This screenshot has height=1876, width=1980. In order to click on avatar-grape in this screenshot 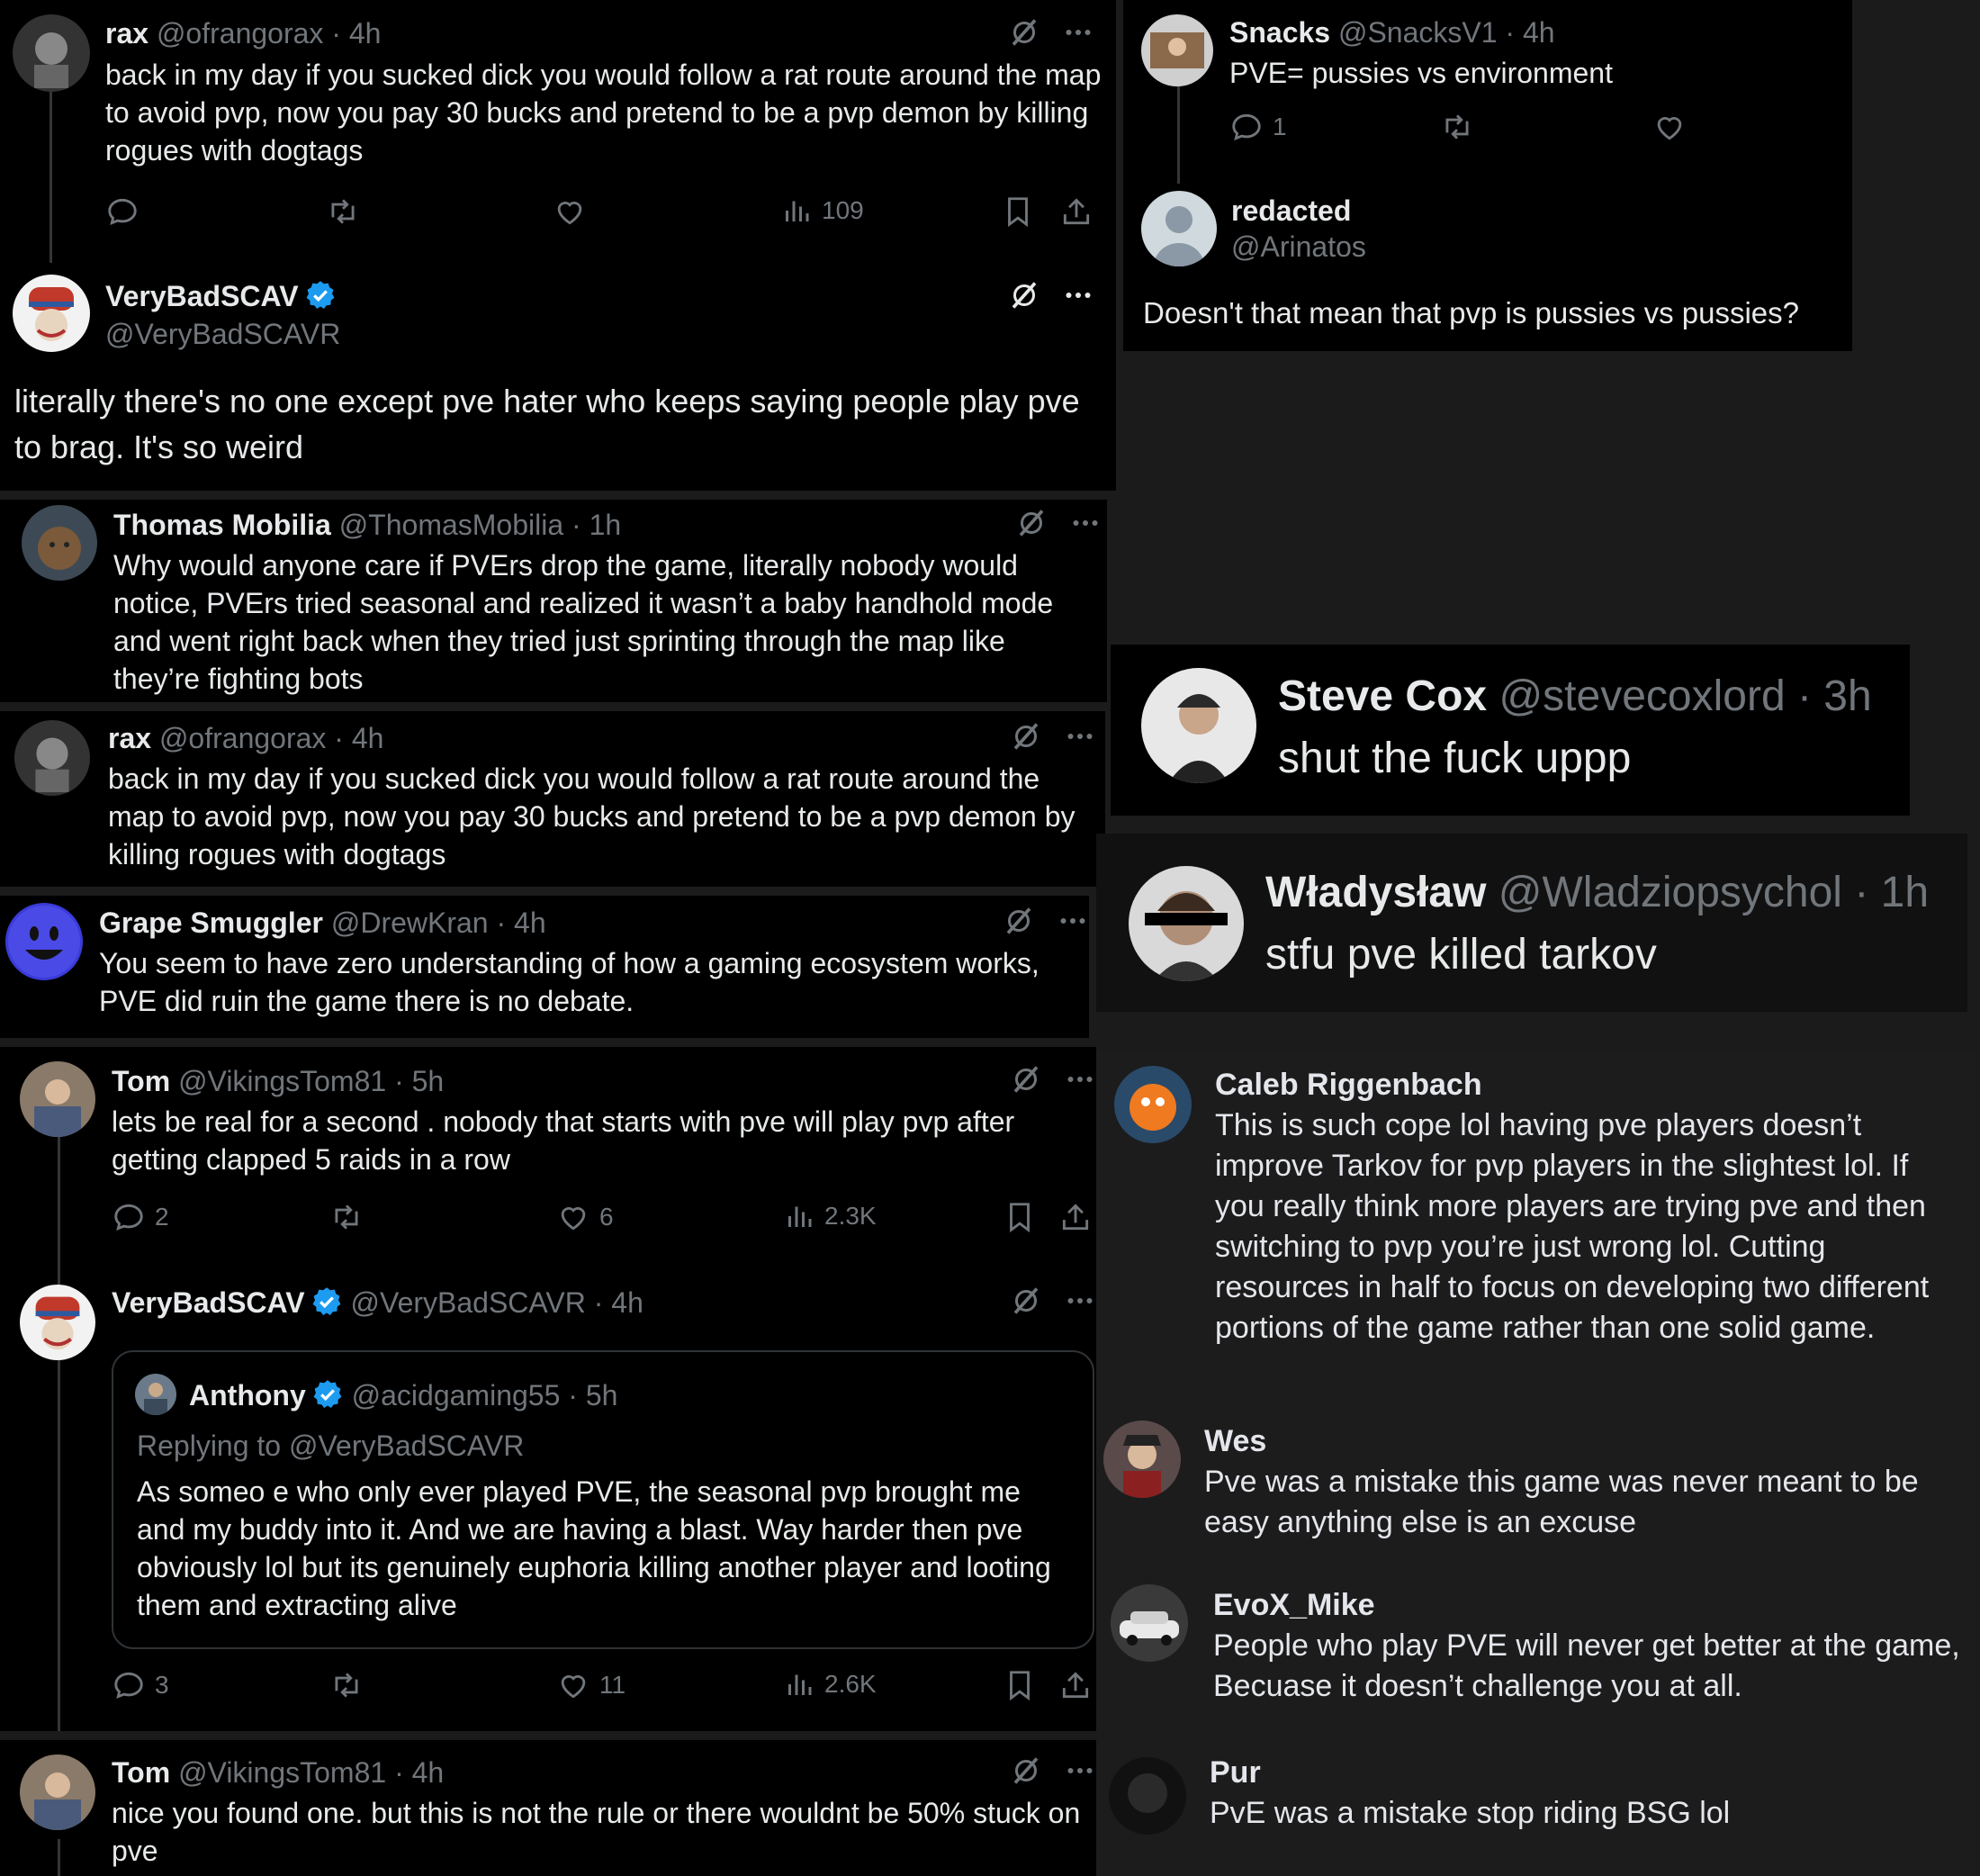, I will do `click(44, 941)`.